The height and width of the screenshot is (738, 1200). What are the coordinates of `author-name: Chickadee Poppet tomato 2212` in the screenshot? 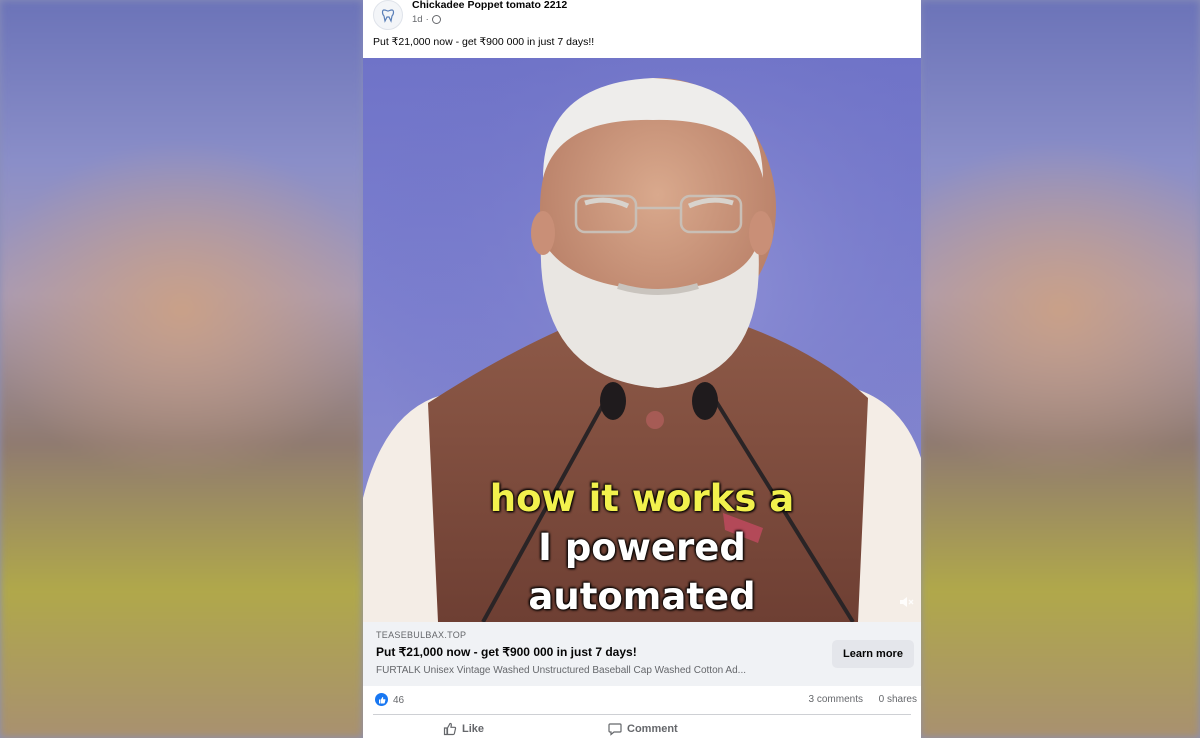 It's located at (489, 5).